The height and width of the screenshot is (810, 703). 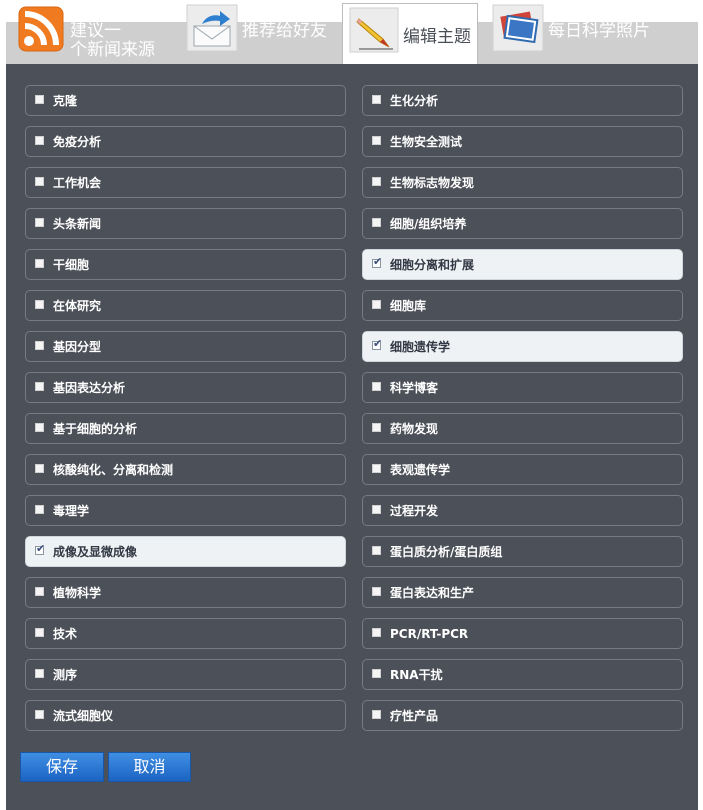 I want to click on topic-label: 生物标志物发现, so click(x=432, y=183).